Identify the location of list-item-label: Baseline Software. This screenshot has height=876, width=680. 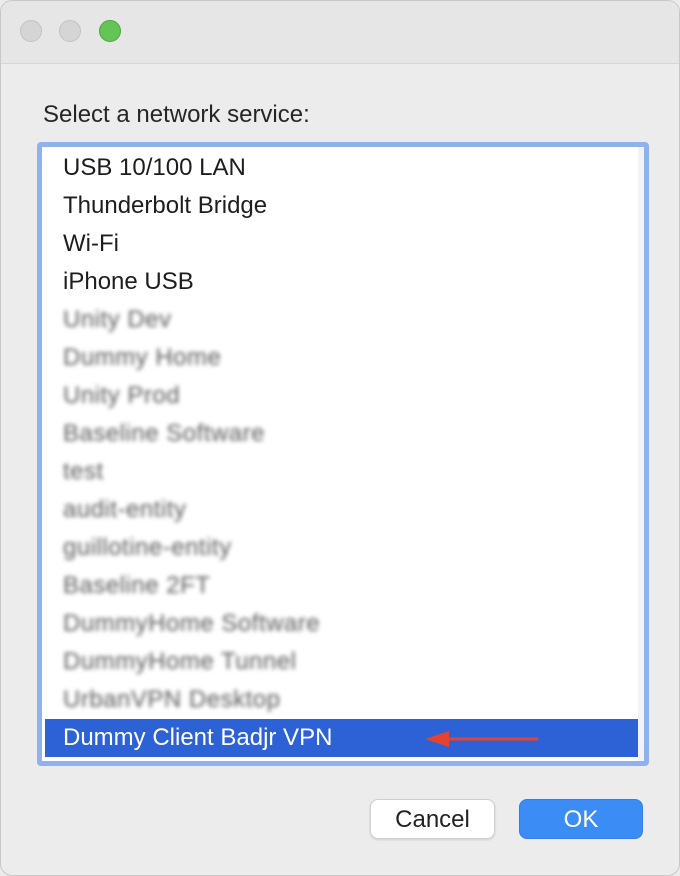
(164, 433).